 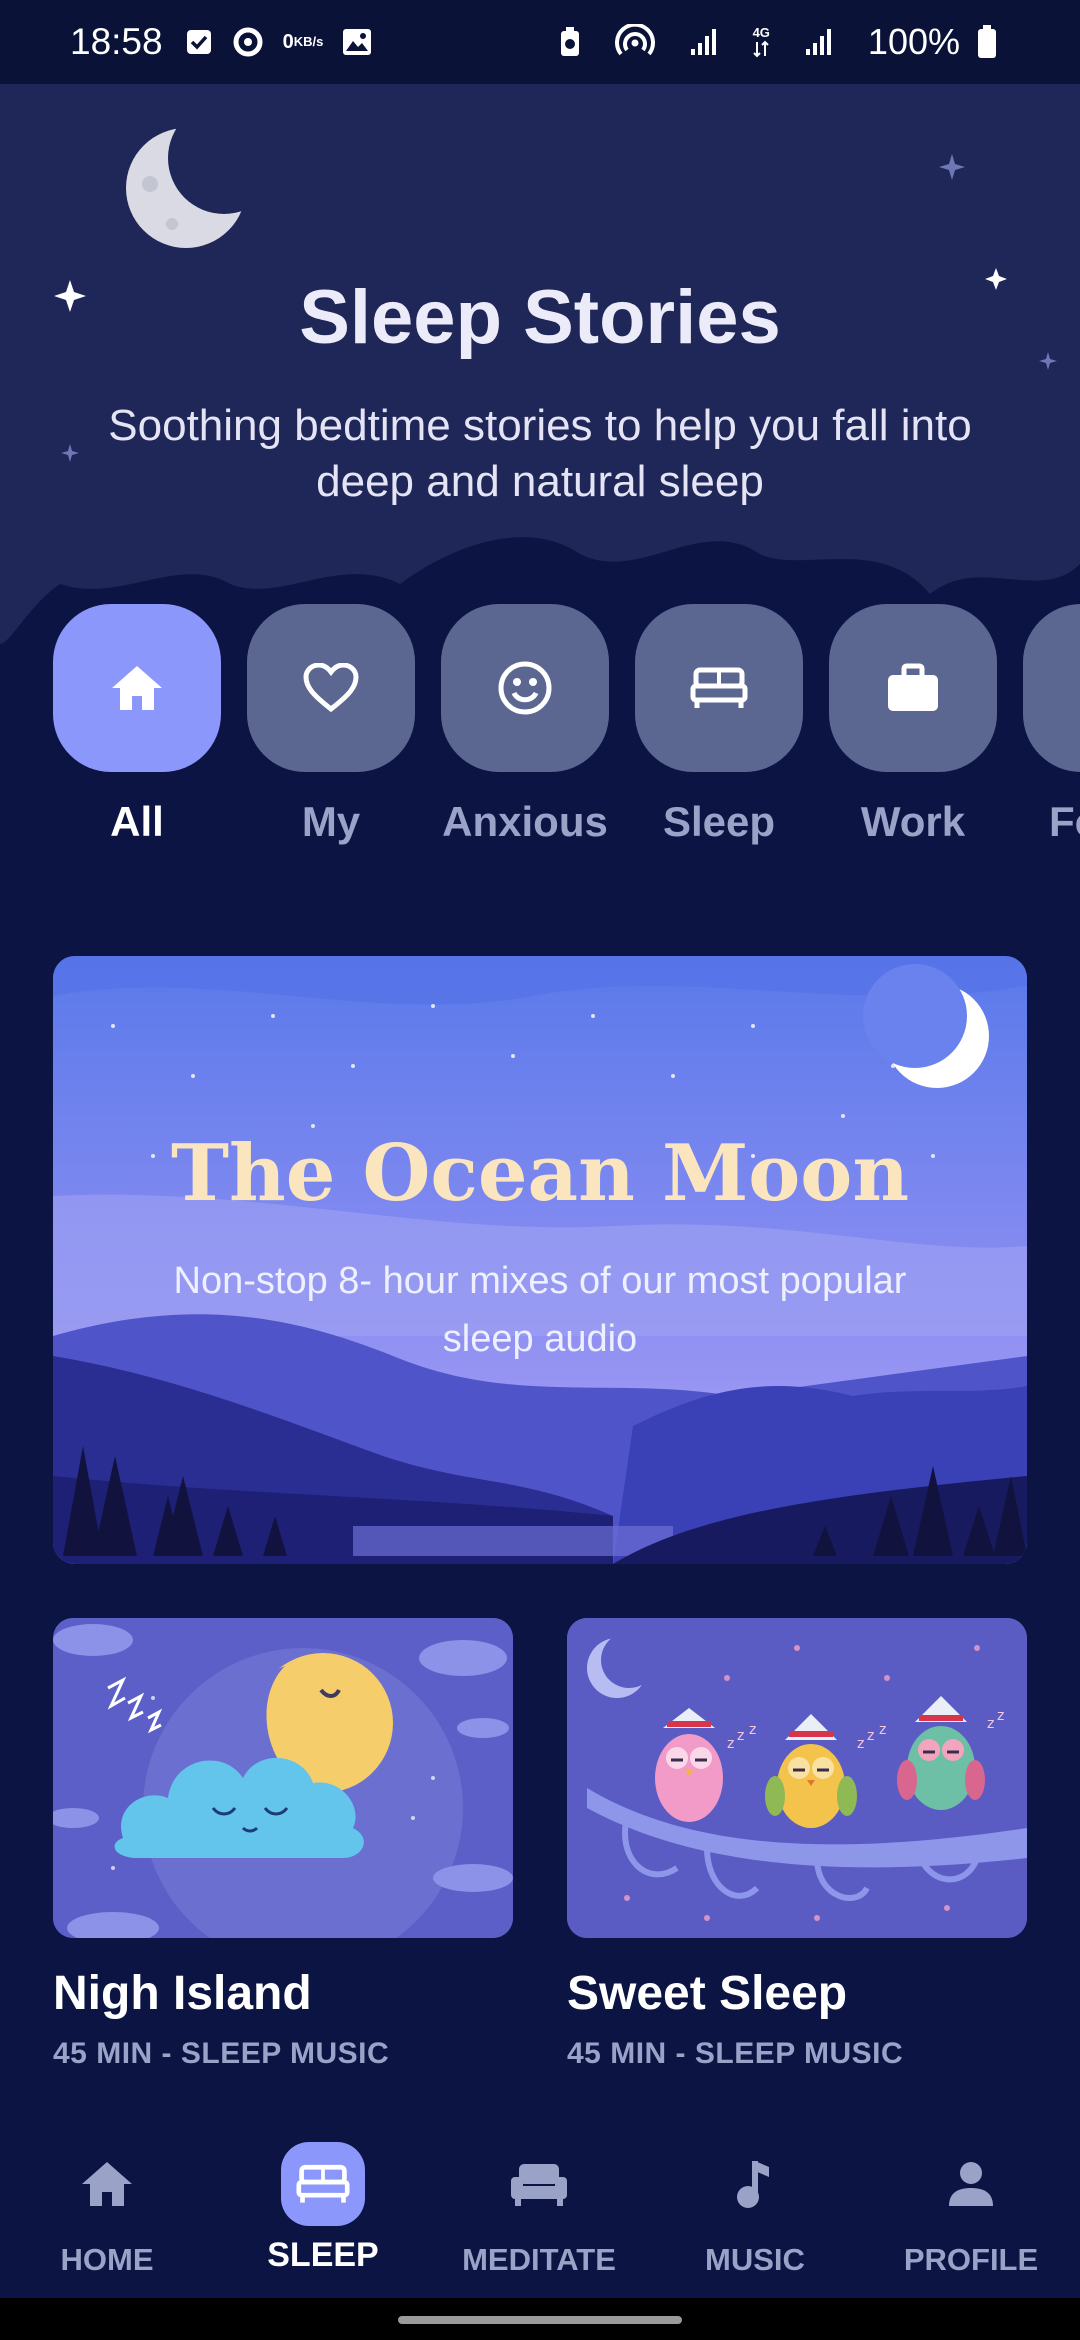 What do you see at coordinates (308, 41) in the screenshot?
I see `net-speed-unit: KB/s` at bounding box center [308, 41].